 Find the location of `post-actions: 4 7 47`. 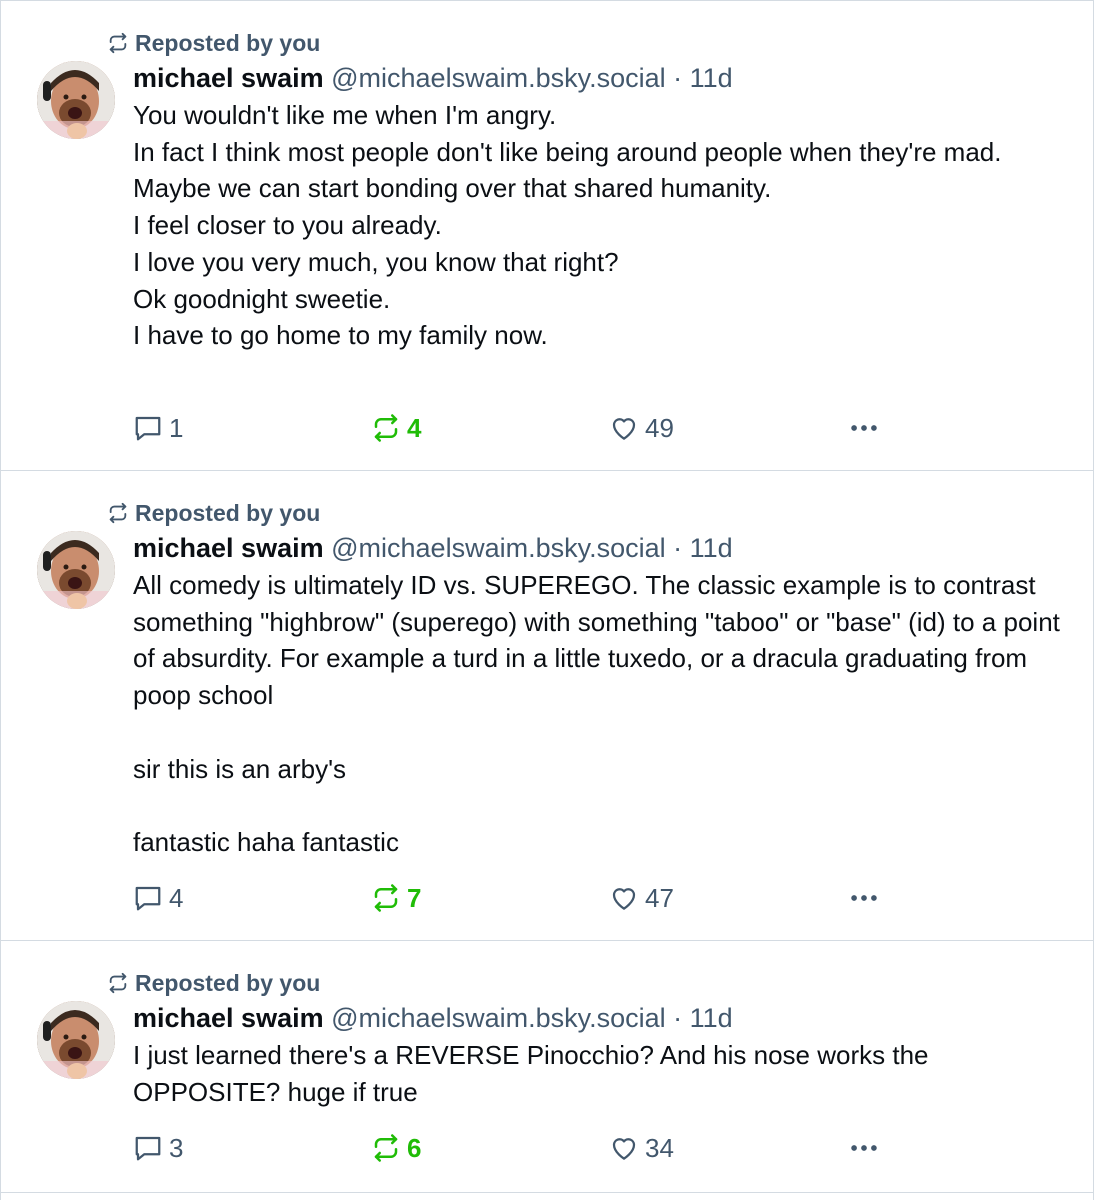

post-actions: 4 7 47 is located at coordinates (510, 898).